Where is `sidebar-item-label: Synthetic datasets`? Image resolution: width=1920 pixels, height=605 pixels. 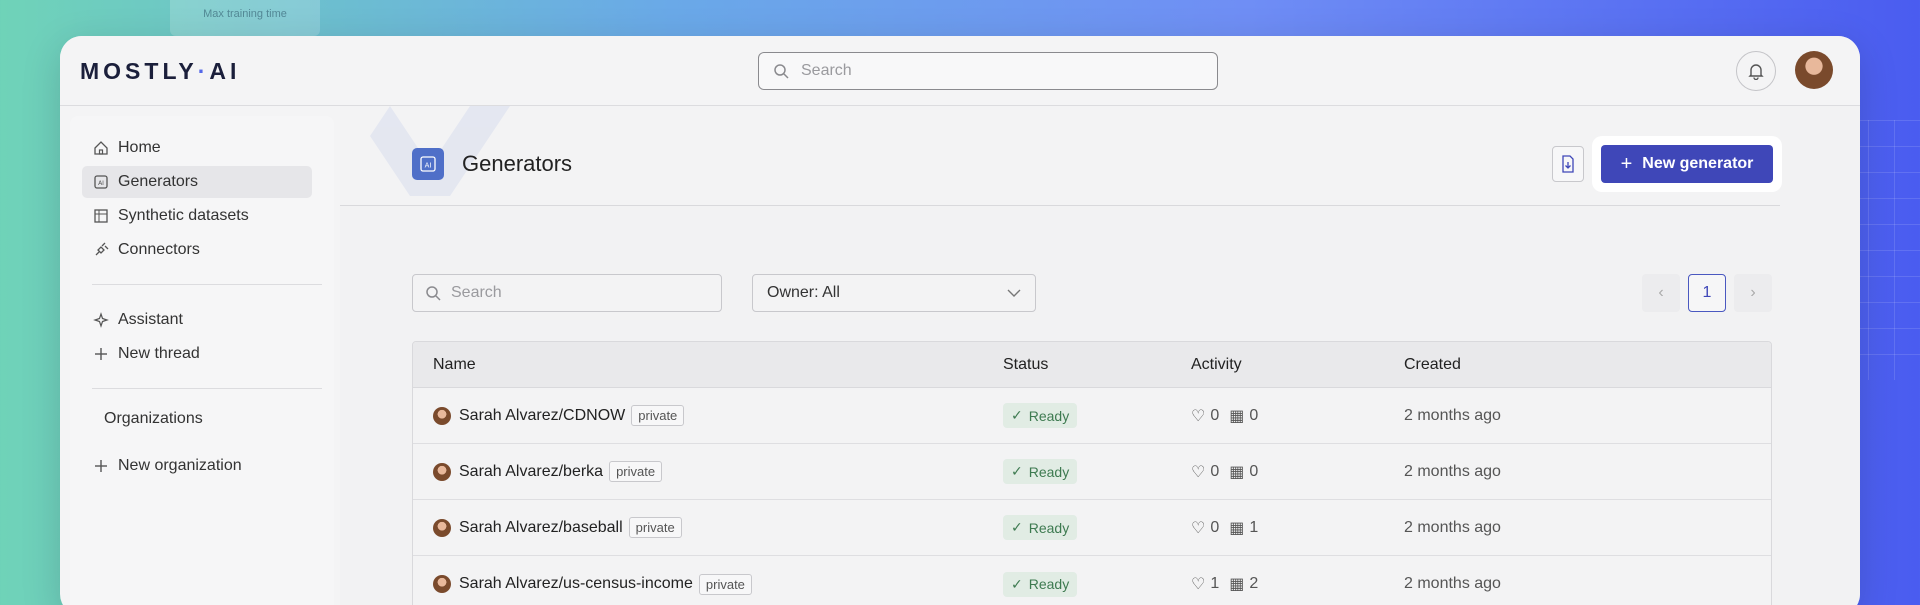
sidebar-item-label: Synthetic datasets is located at coordinates (183, 215).